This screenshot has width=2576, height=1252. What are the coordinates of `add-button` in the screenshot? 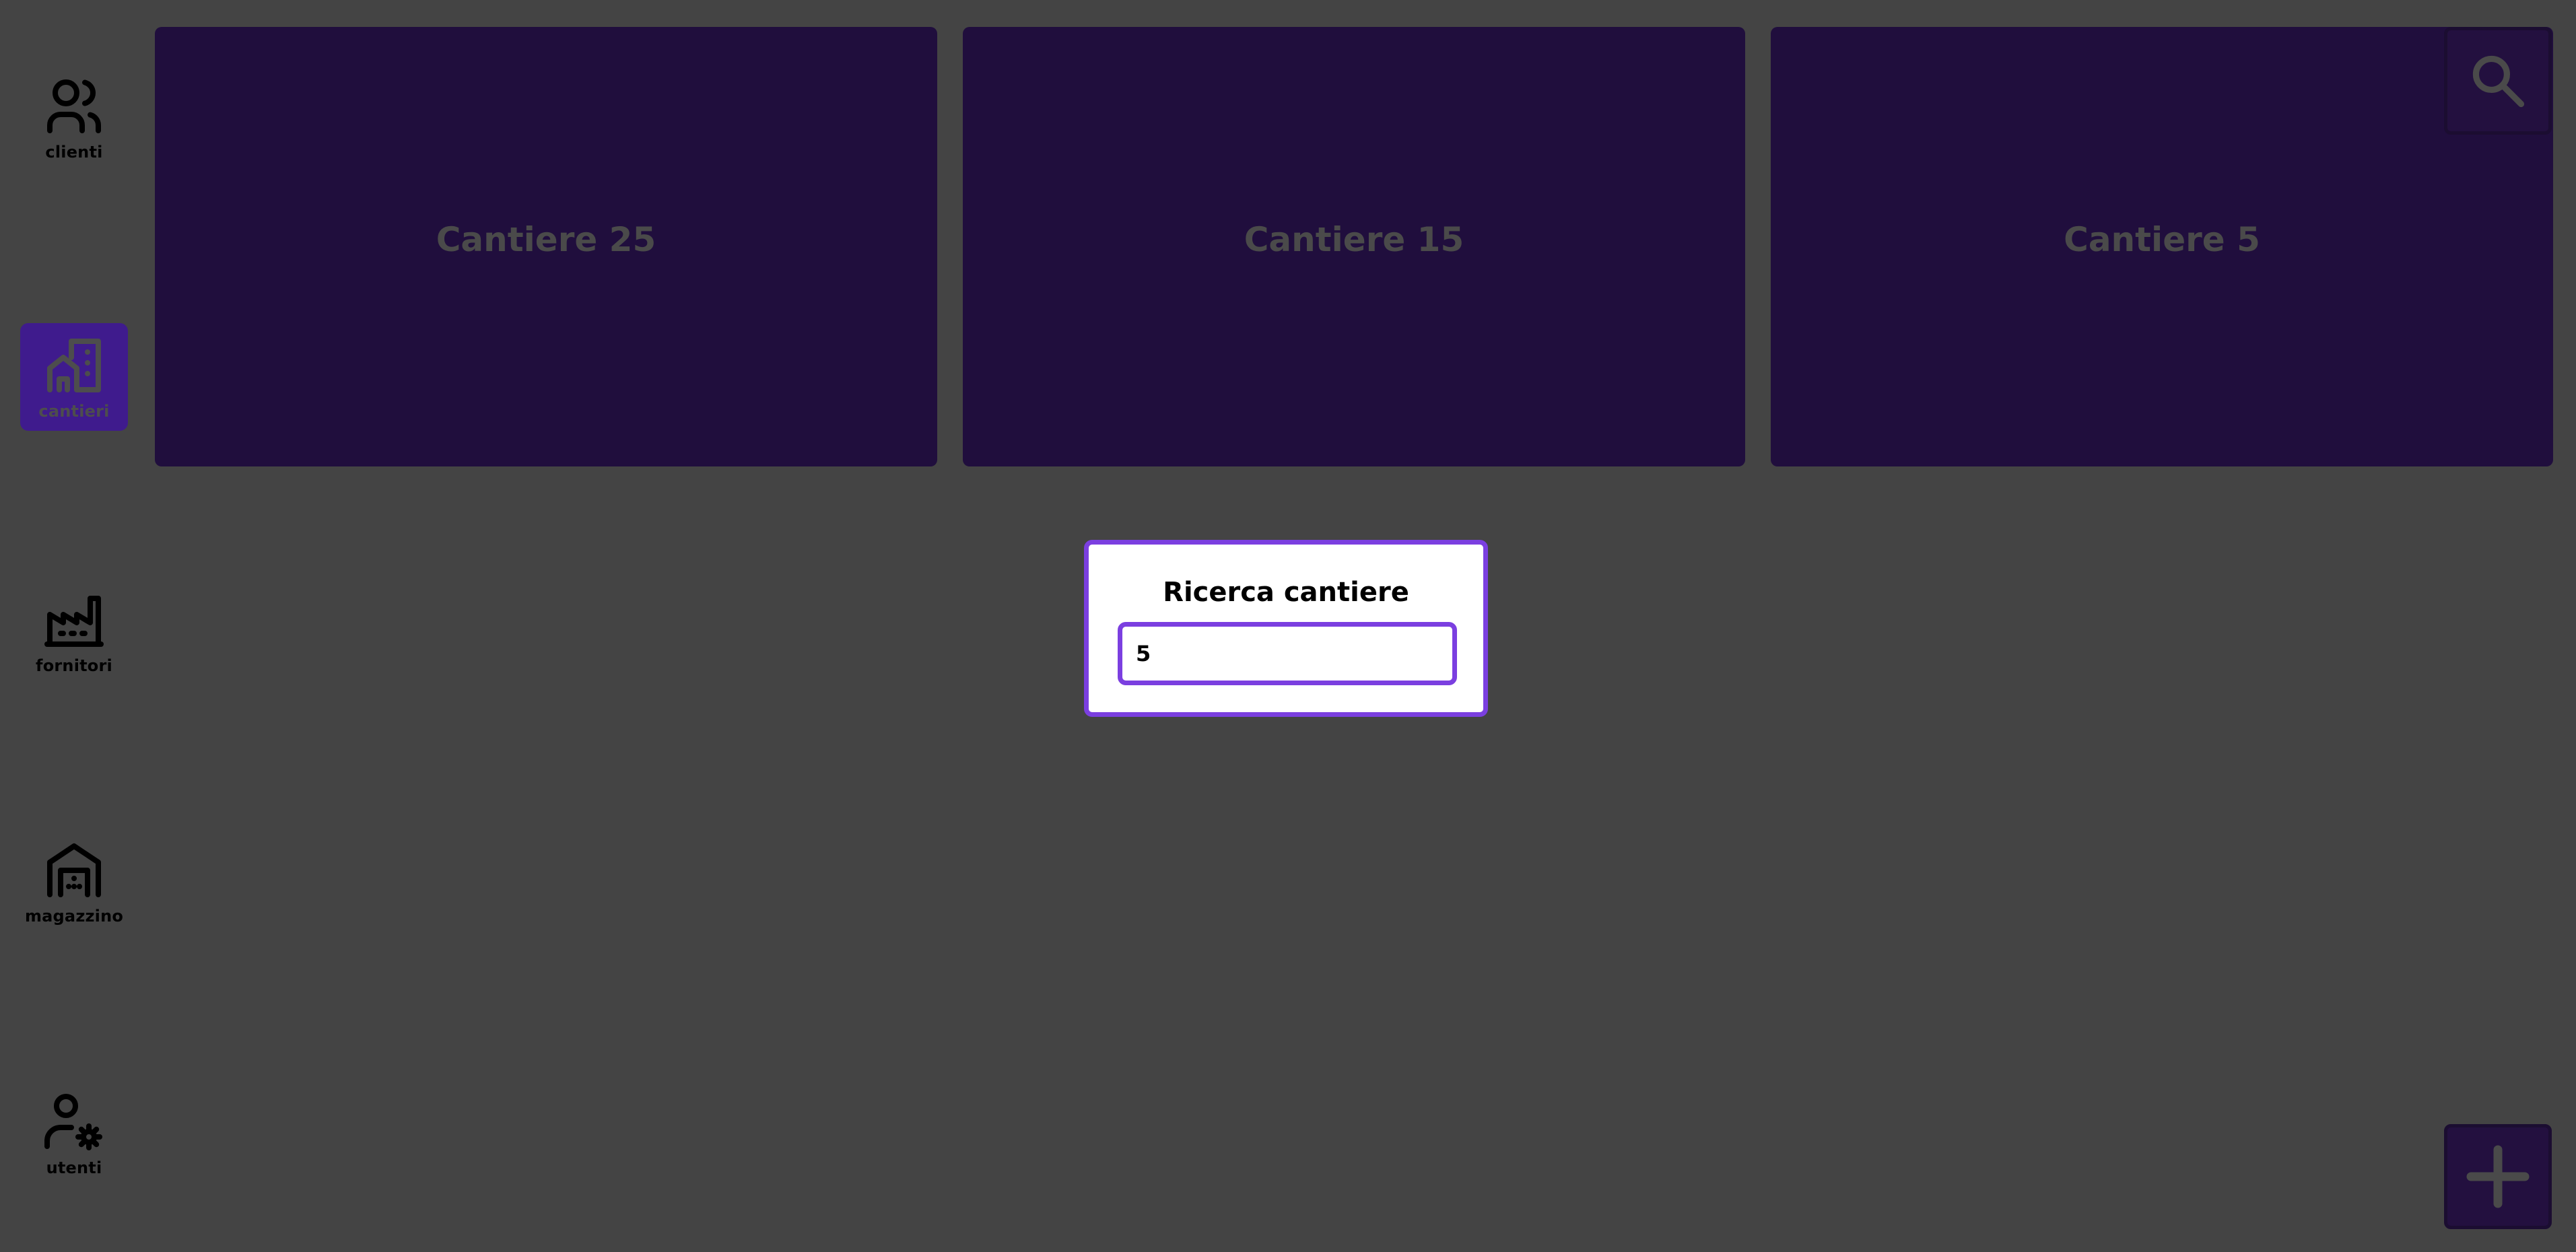 It's located at (2498, 1176).